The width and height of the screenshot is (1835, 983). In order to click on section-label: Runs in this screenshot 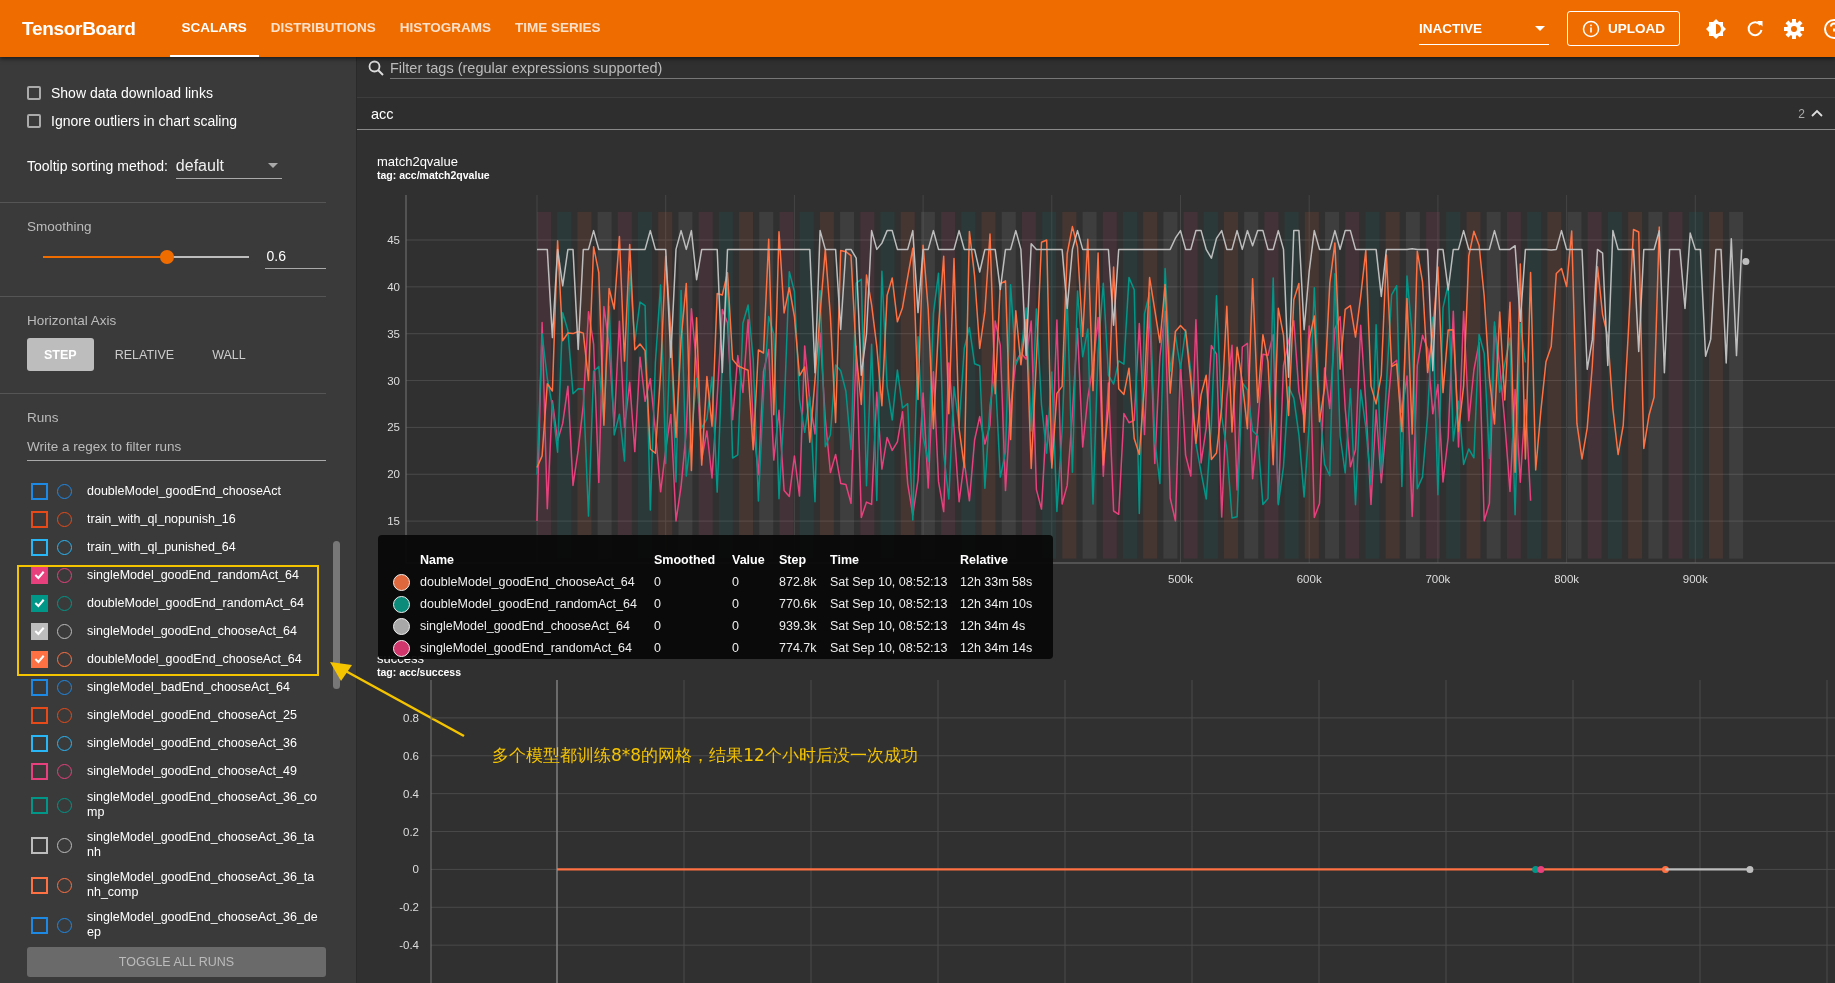, I will do `click(43, 417)`.